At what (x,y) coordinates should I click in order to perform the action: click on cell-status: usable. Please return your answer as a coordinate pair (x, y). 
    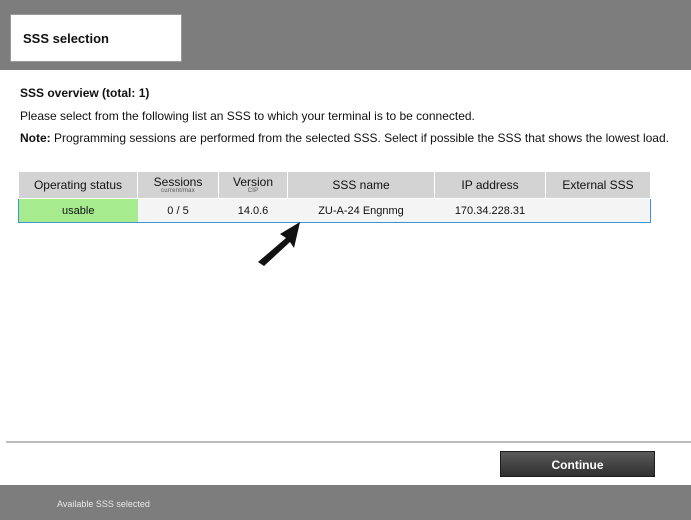
    Looking at the image, I should click on (78, 210).